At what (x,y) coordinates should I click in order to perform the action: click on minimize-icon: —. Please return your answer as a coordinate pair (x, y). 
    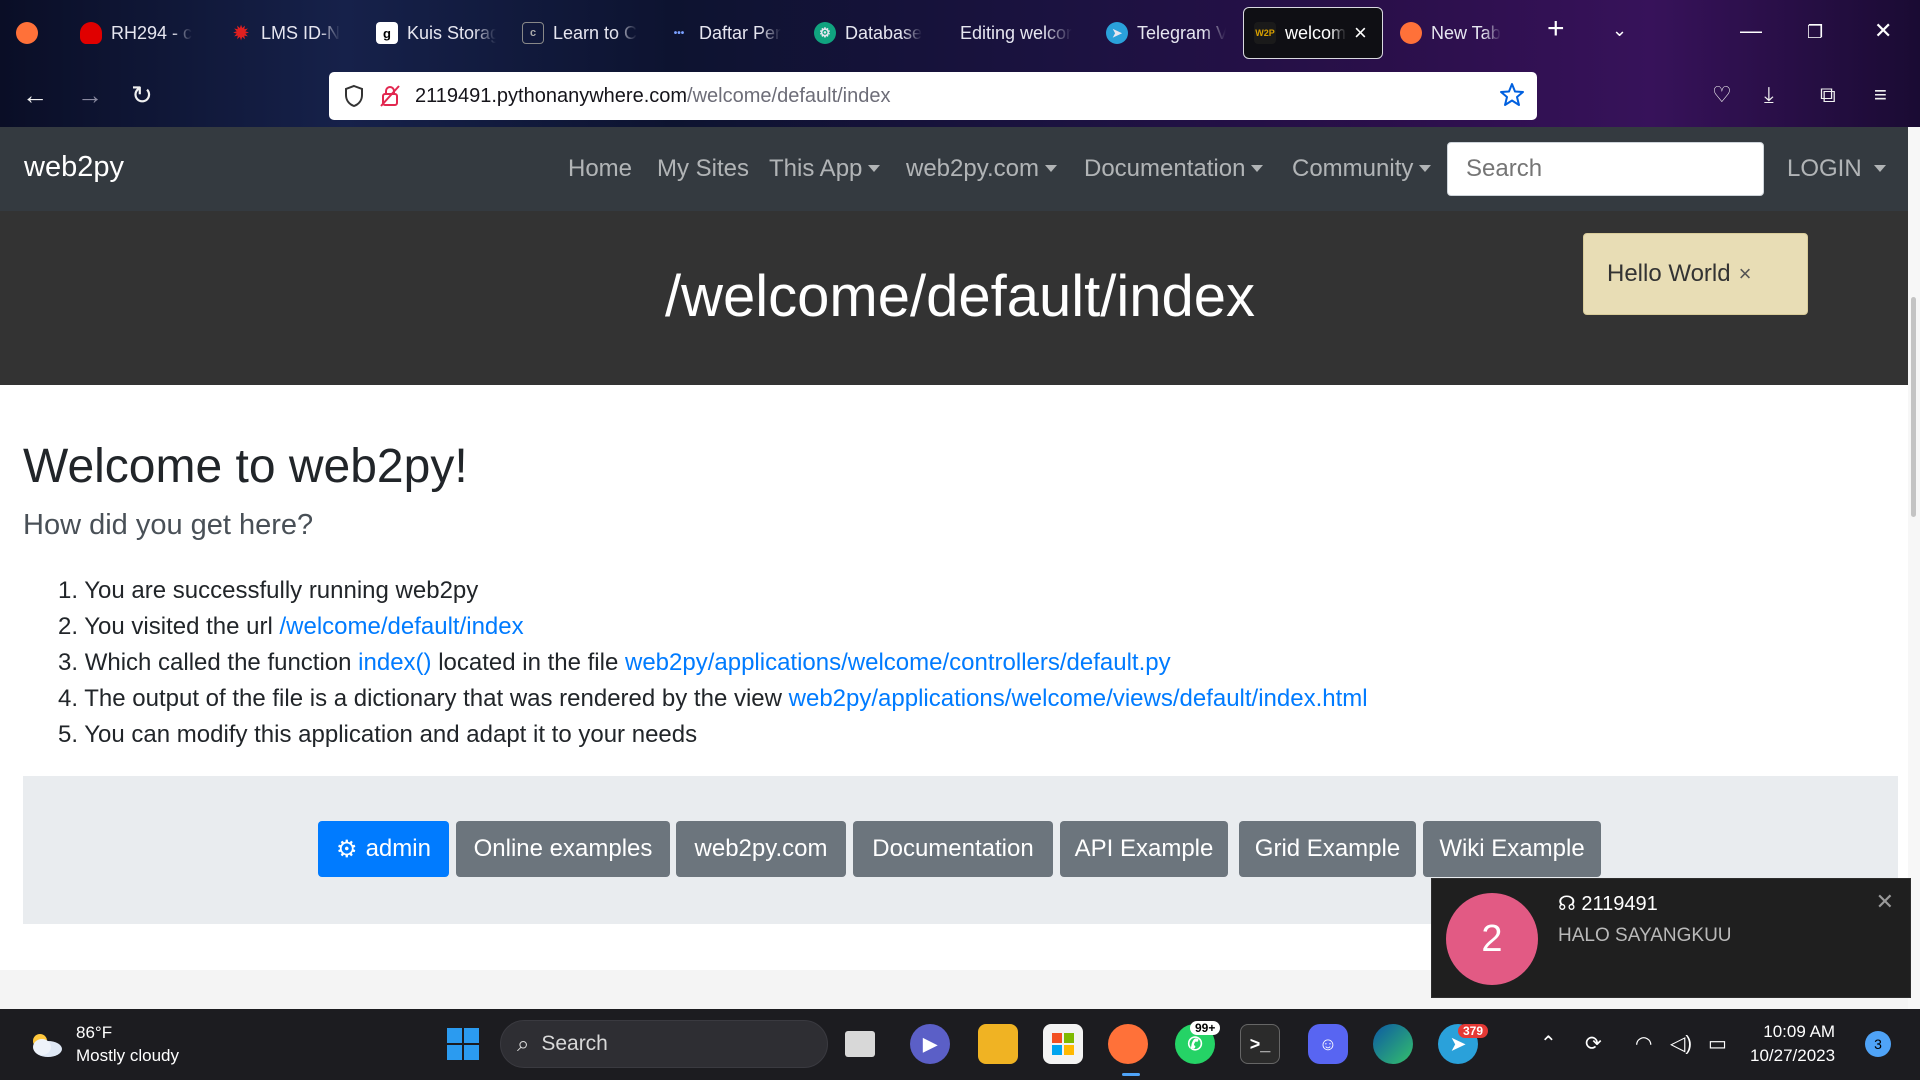
    Looking at the image, I should click on (1751, 31).